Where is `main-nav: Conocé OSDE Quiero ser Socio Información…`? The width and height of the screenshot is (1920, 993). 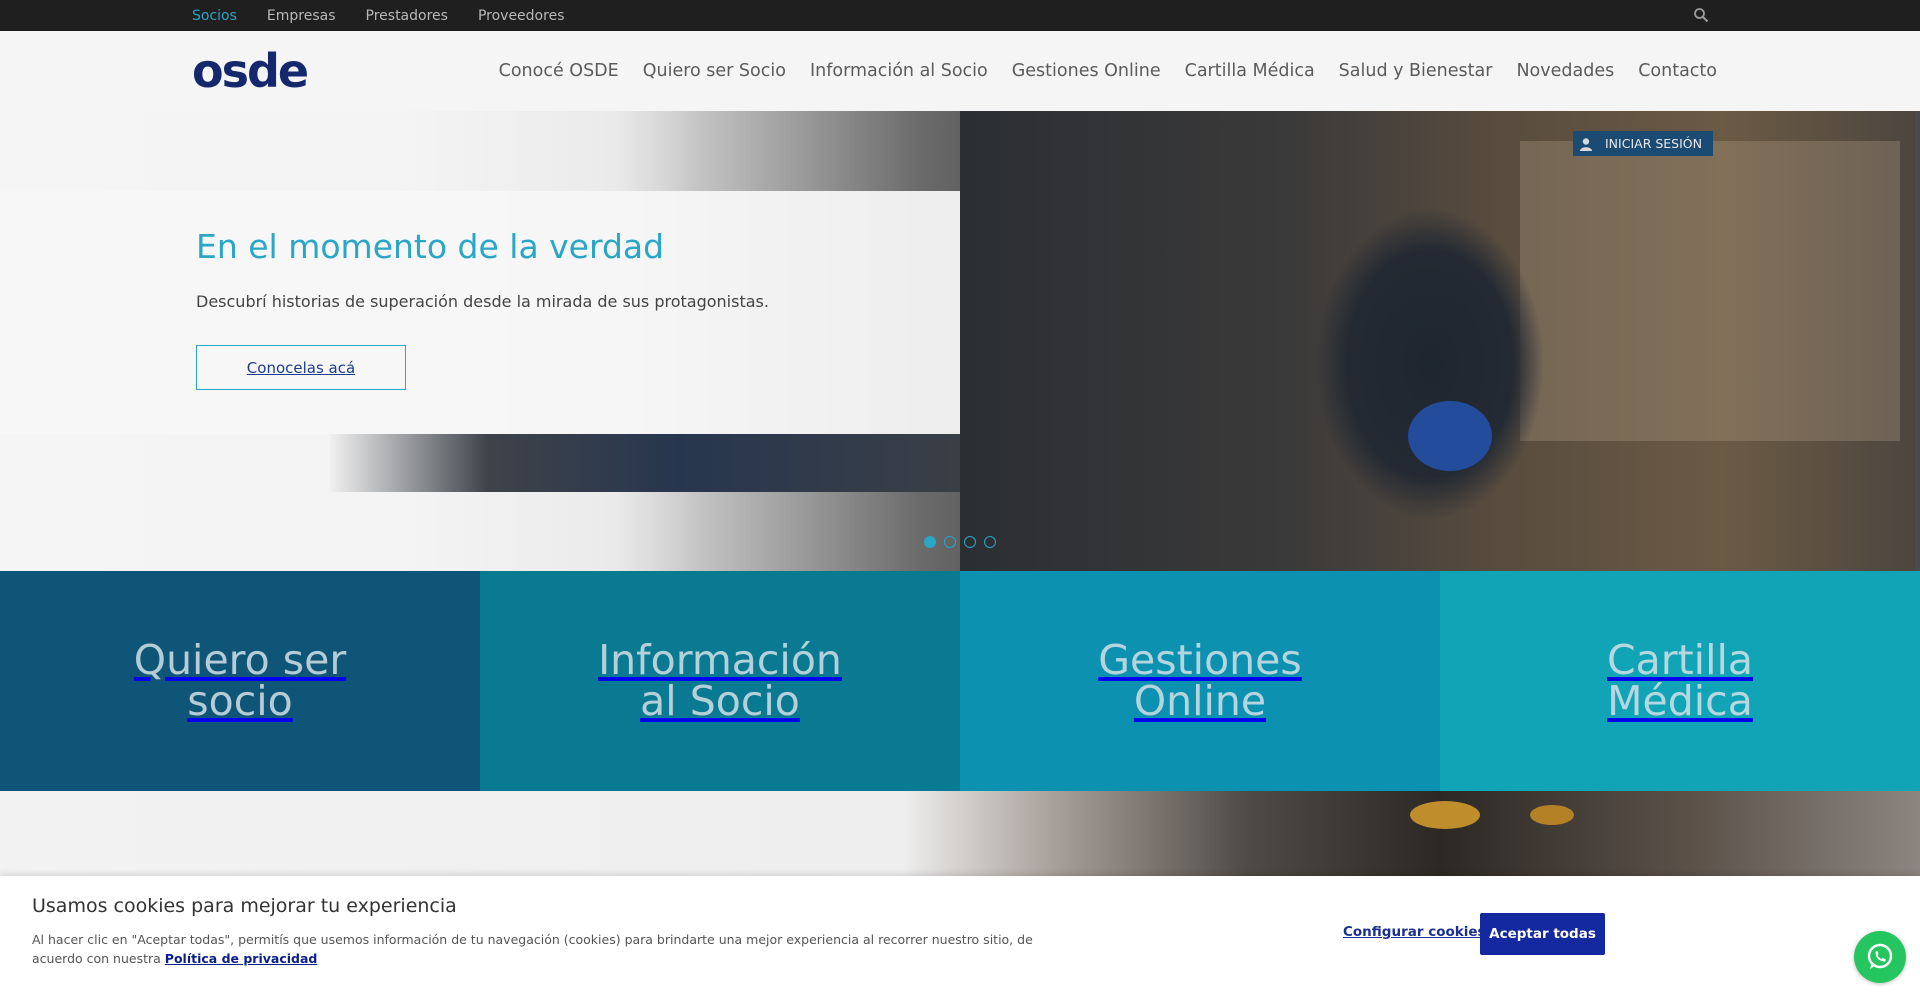
main-nav: Conocé OSDE Quiero ser Socio Información… is located at coordinates (1108, 71).